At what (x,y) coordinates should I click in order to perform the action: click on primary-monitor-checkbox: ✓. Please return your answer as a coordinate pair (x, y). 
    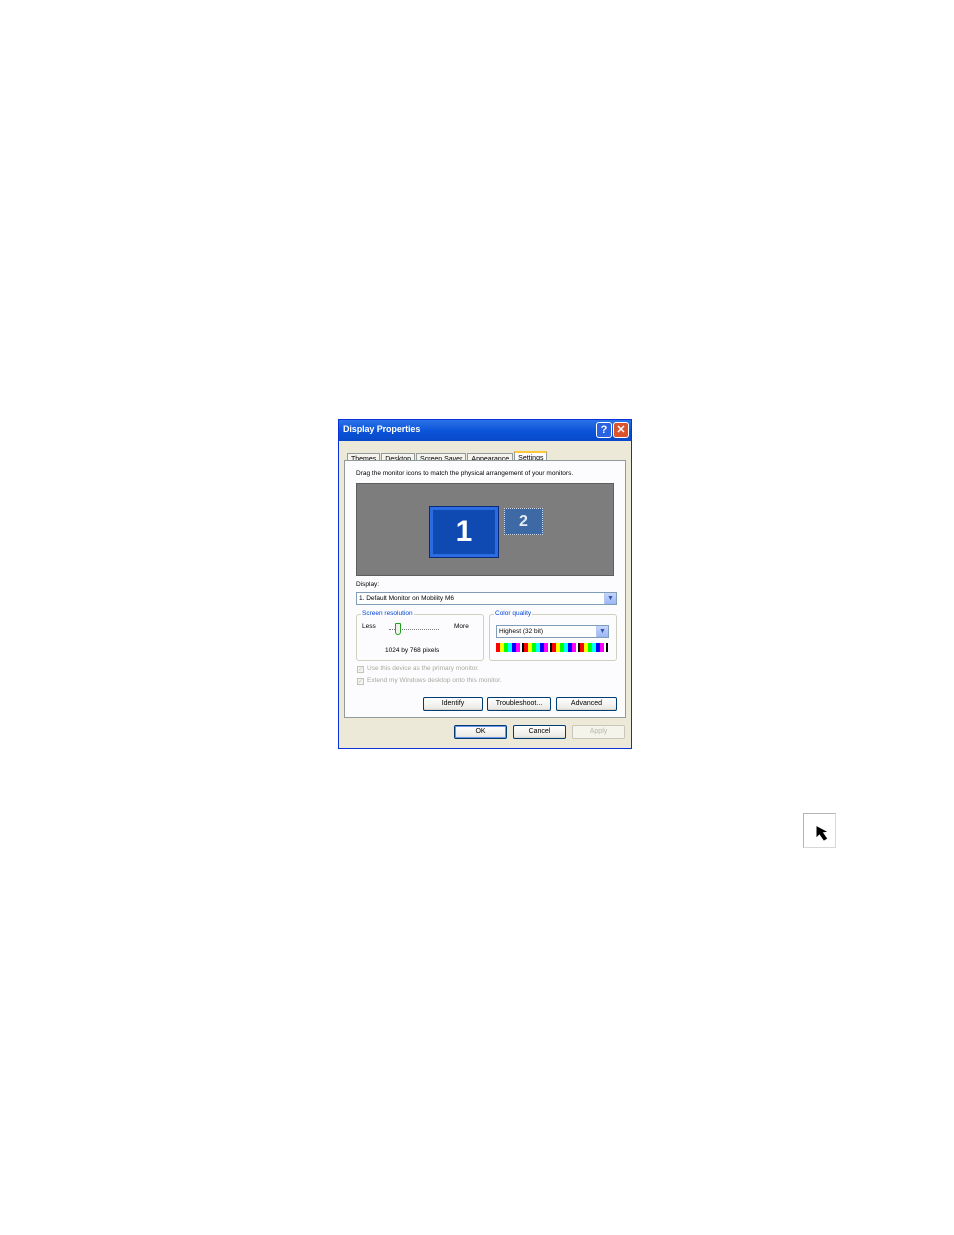
    Looking at the image, I should click on (360, 669).